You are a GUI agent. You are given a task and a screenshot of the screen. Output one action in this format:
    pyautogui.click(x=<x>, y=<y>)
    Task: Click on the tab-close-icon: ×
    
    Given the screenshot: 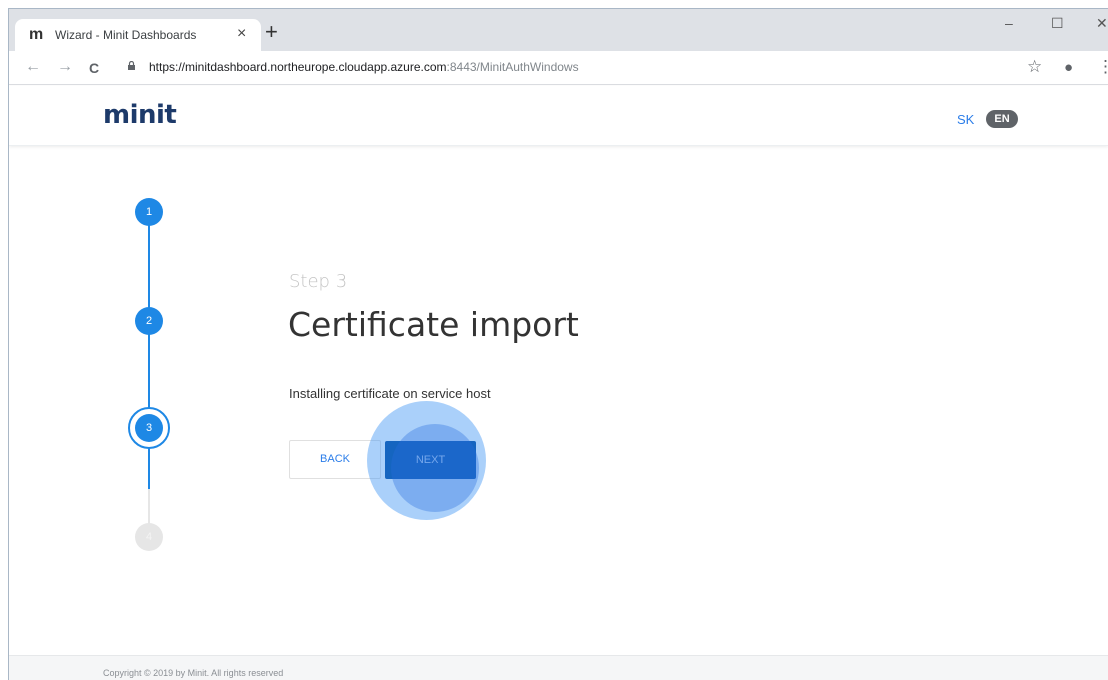 What is the action you would take?
    pyautogui.click(x=241, y=34)
    